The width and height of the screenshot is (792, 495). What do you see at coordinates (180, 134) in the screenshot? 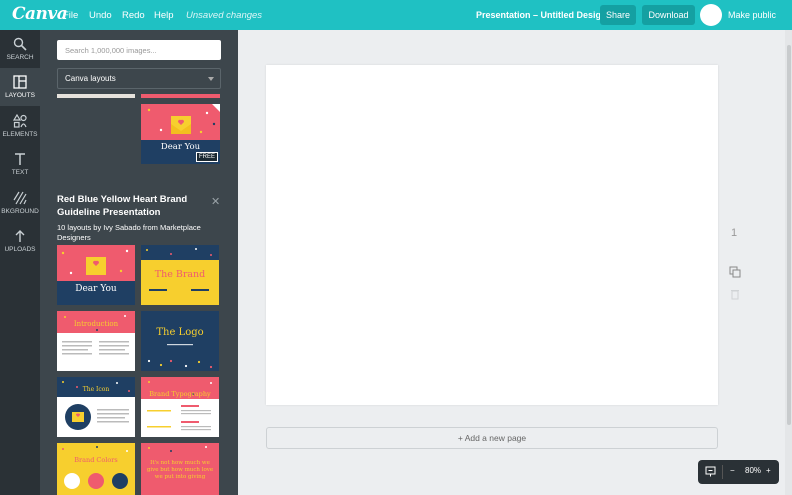
I see `featured-layout-thumbnail: Dear You FREE` at bounding box center [180, 134].